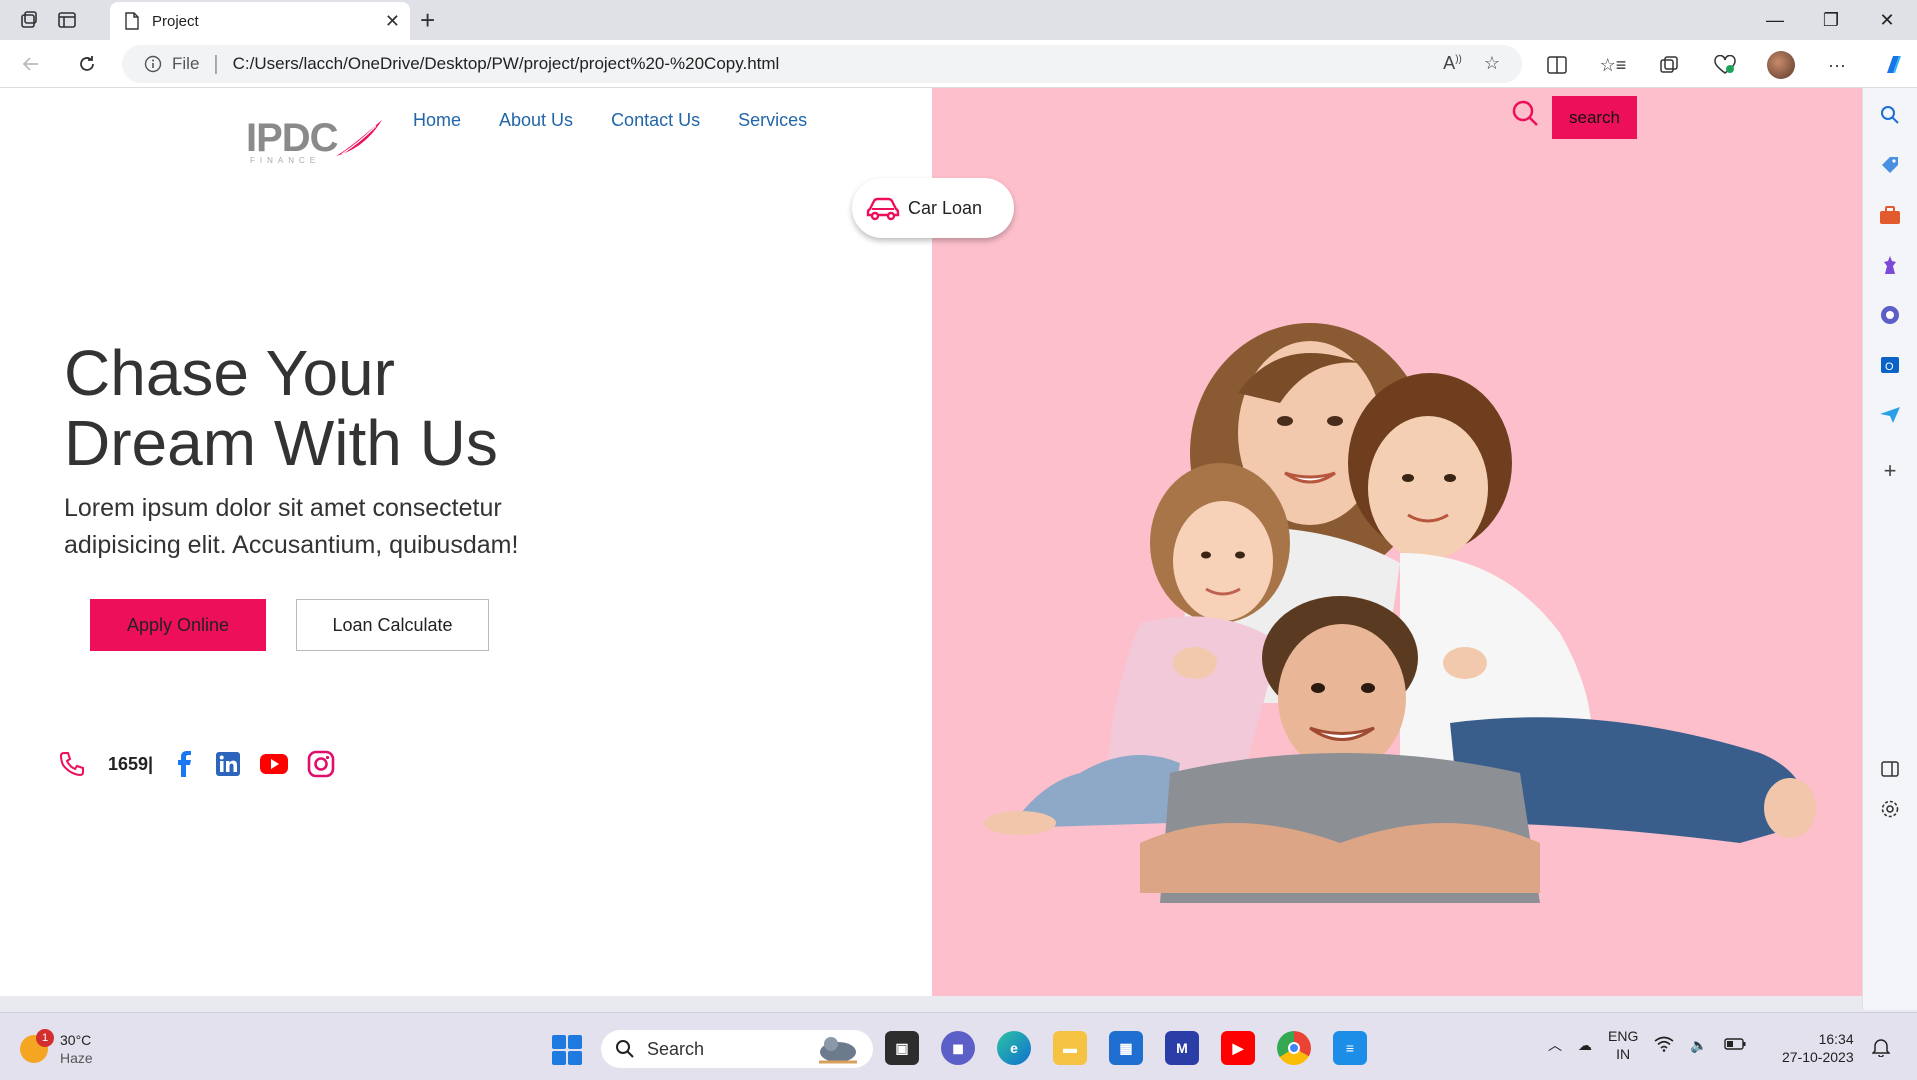 This screenshot has height=1080, width=1917. I want to click on refresh-icon, so click(87, 64).